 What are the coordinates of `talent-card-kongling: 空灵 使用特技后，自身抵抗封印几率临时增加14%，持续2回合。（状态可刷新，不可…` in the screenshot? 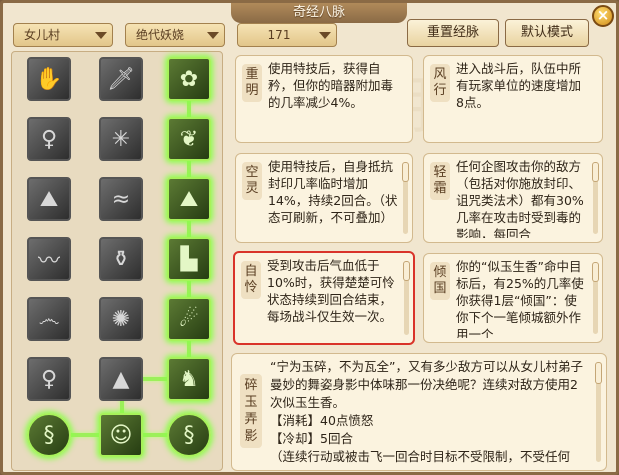 It's located at (324, 198).